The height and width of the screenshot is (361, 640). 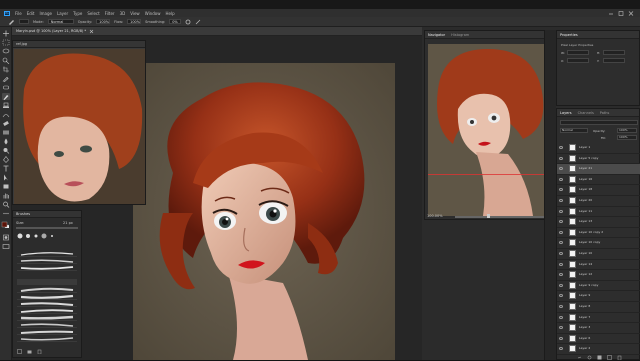 What do you see at coordinates (6, 204) in the screenshot?
I see `zoom-tool-icon` at bounding box center [6, 204].